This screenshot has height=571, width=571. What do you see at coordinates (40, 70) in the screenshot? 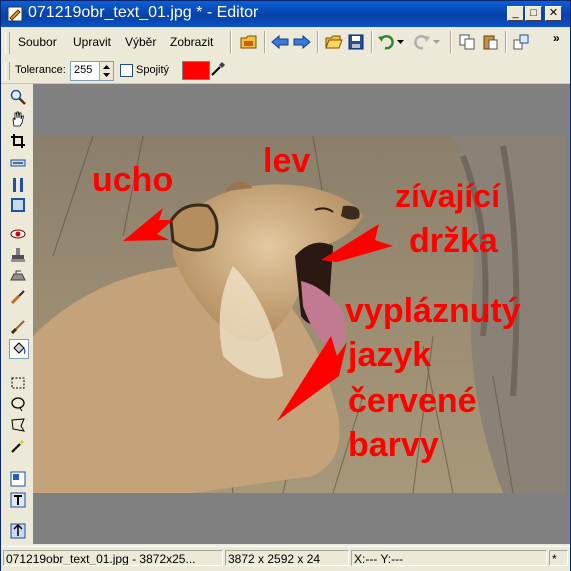
I see `tolerance-label: Tolerance:` at bounding box center [40, 70].